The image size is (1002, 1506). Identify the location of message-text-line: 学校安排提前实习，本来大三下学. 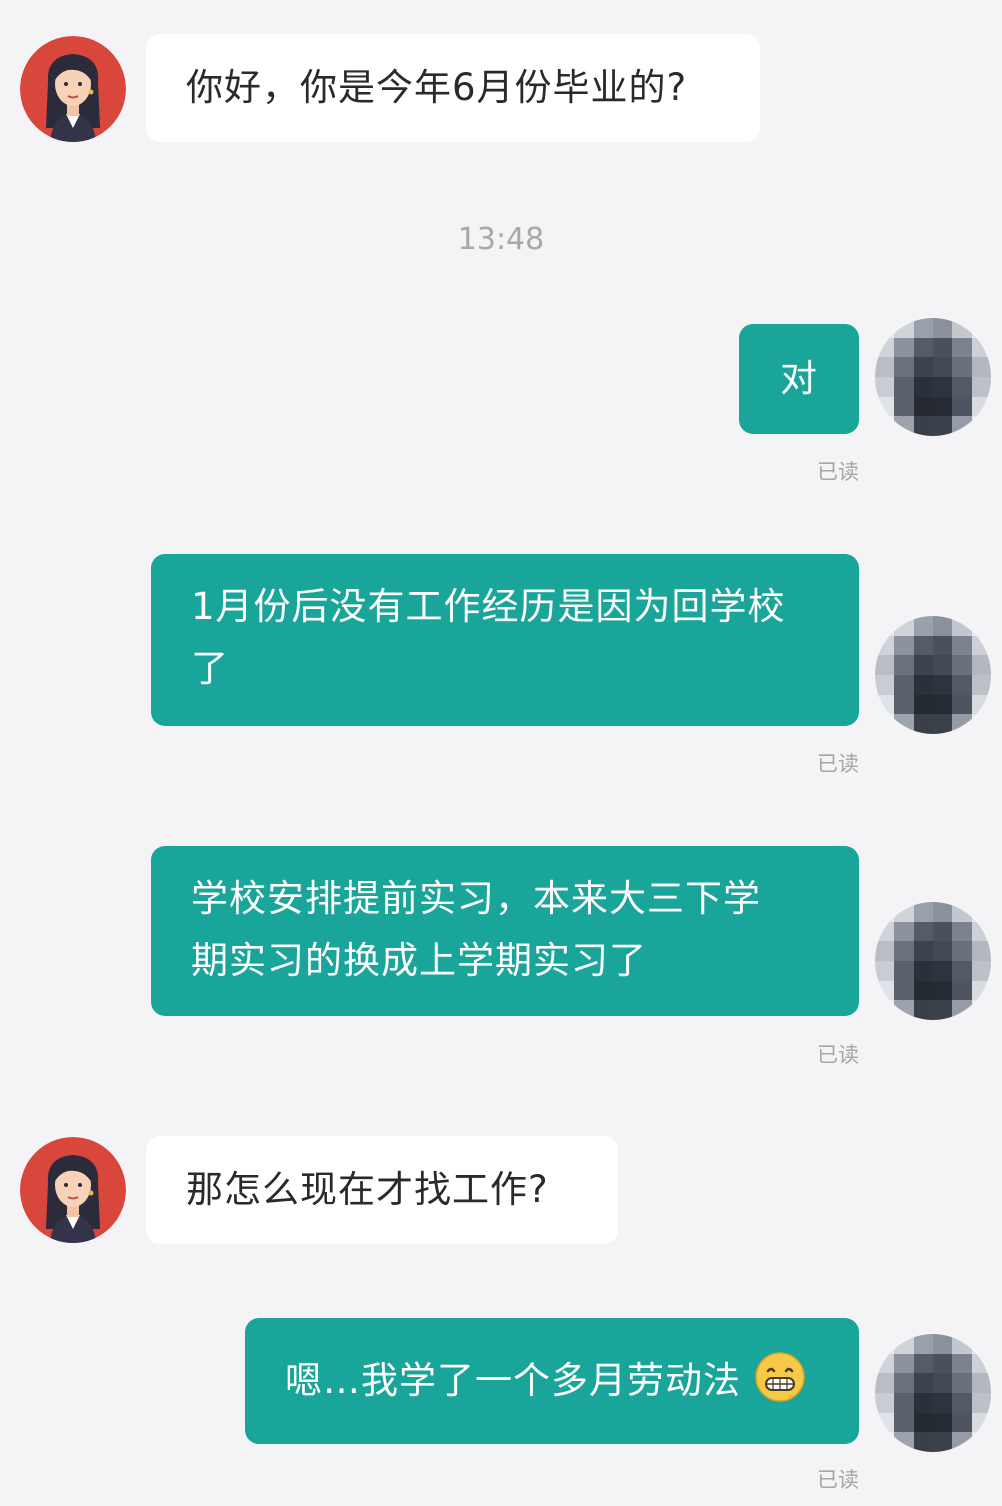
(476, 898).